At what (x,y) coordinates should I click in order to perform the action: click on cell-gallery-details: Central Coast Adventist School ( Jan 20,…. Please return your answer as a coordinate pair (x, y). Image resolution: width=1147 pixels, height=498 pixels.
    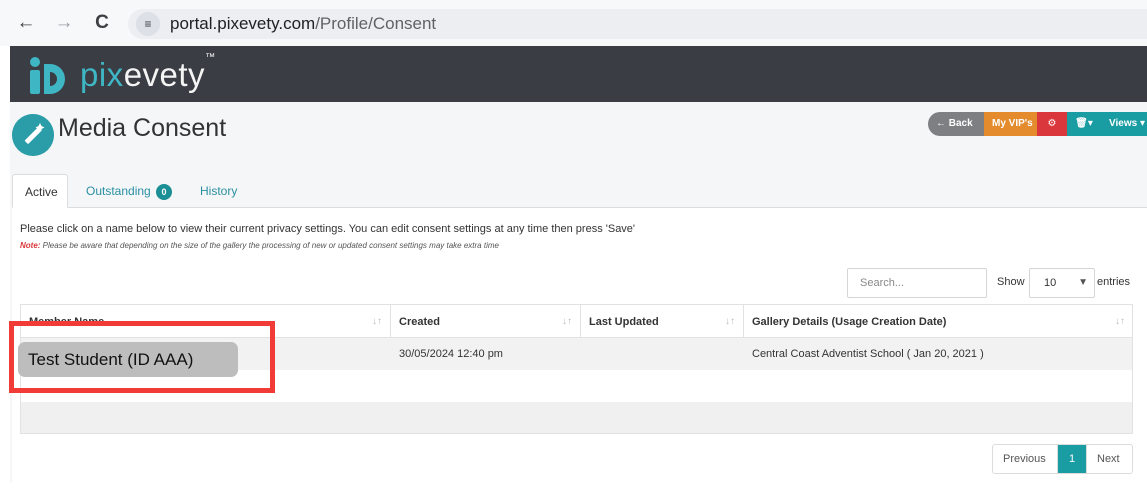
    Looking at the image, I should click on (868, 354).